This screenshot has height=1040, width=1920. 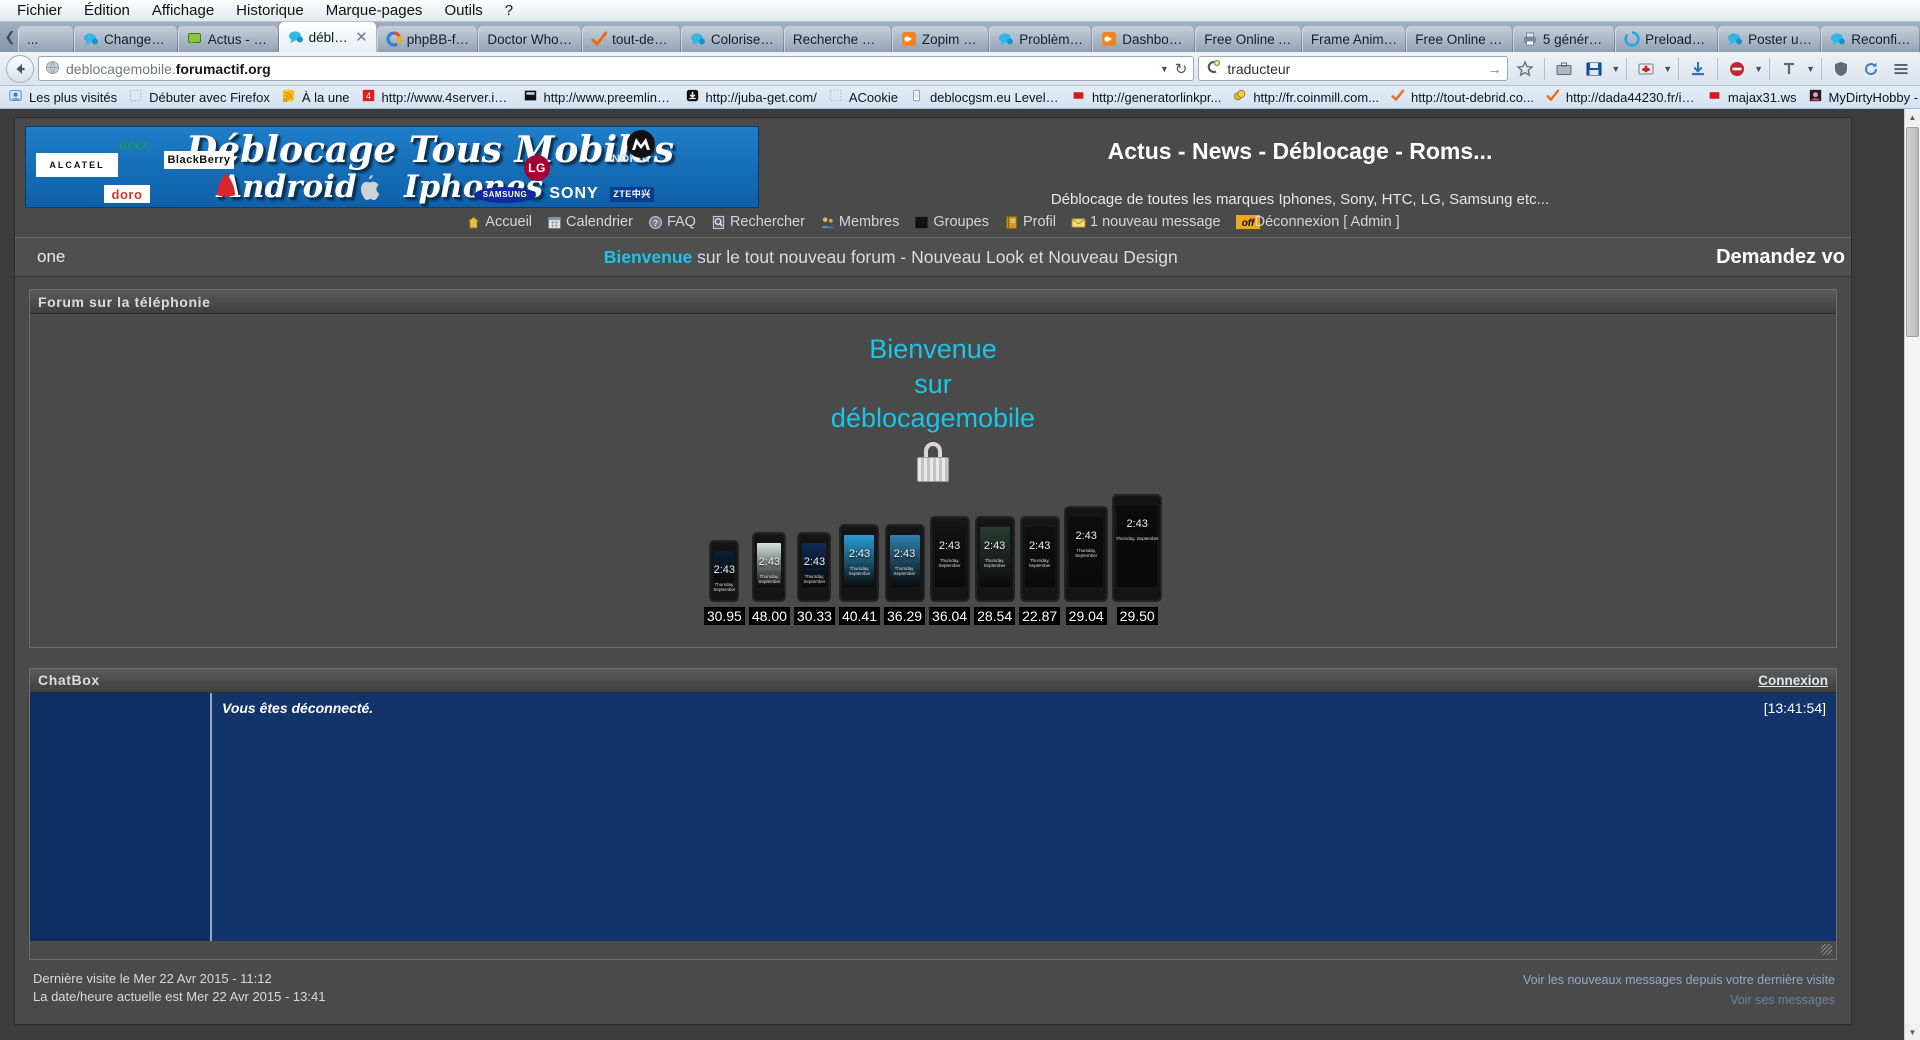 I want to click on reload-icon: ↻, so click(x=1181, y=69).